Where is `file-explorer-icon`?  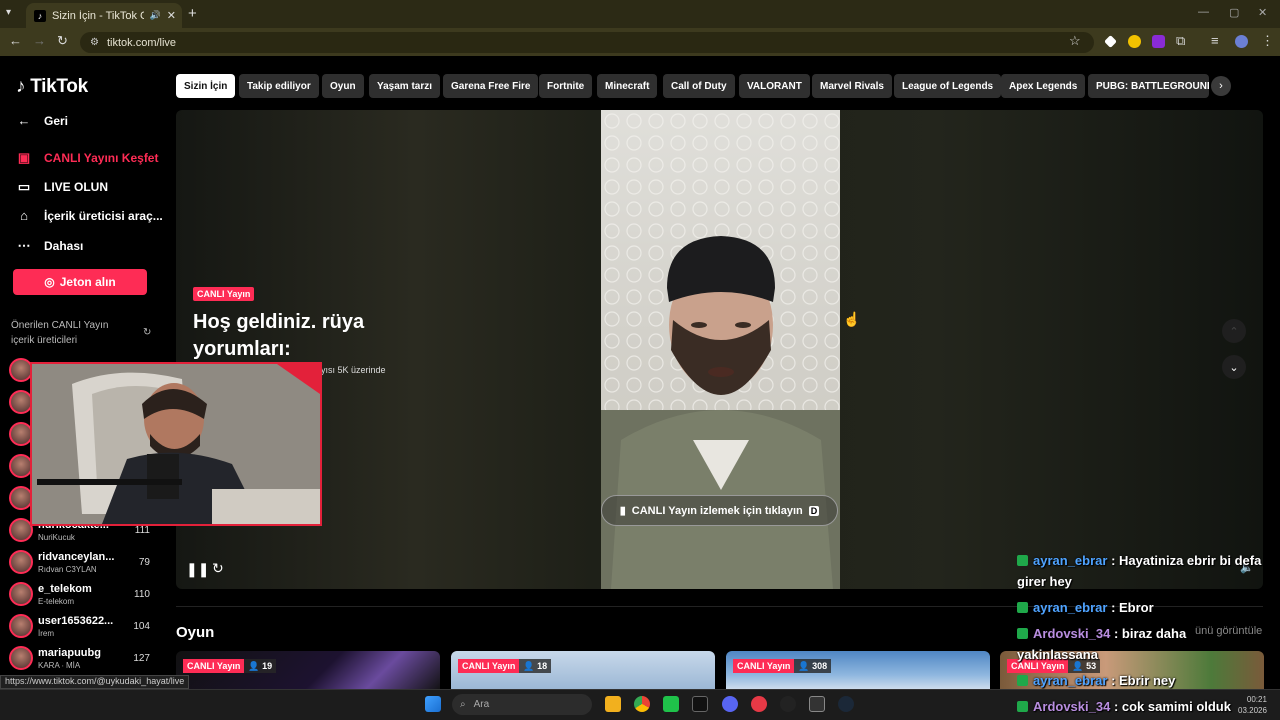
file-explorer-icon is located at coordinates (613, 704).